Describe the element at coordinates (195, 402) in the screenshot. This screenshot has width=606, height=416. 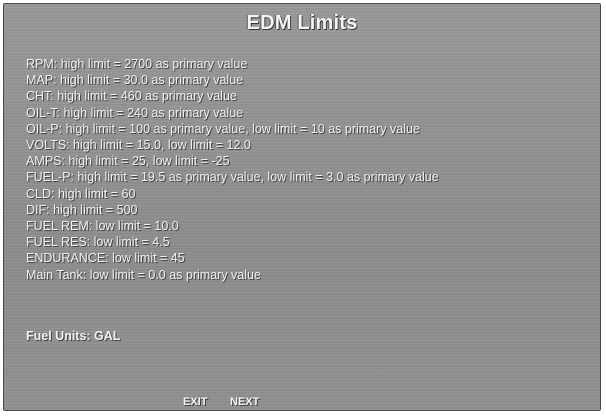
I see `exit-softkey: EXIT` at that location.